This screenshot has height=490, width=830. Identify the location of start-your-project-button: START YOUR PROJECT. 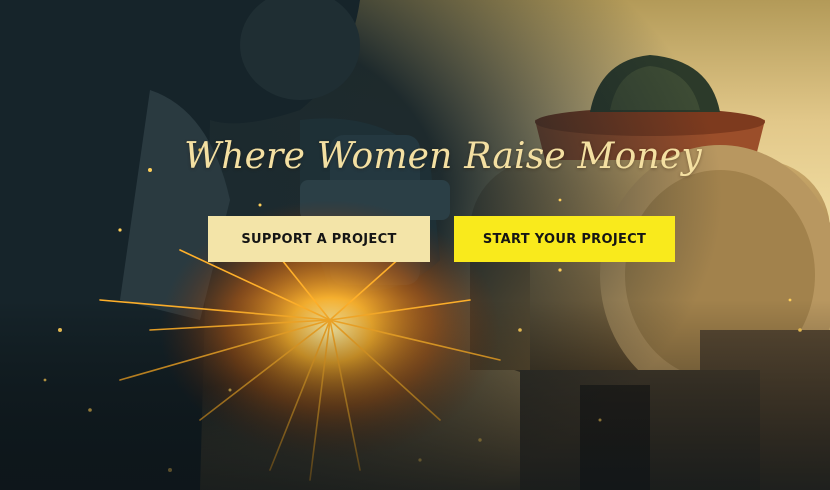
(564, 239).